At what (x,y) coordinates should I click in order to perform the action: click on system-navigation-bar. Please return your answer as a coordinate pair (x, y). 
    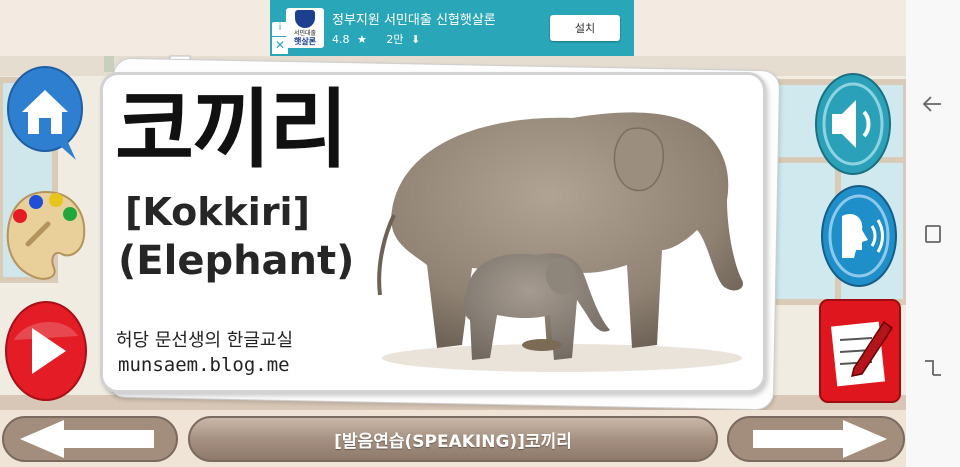
    Looking at the image, I should click on (933, 233).